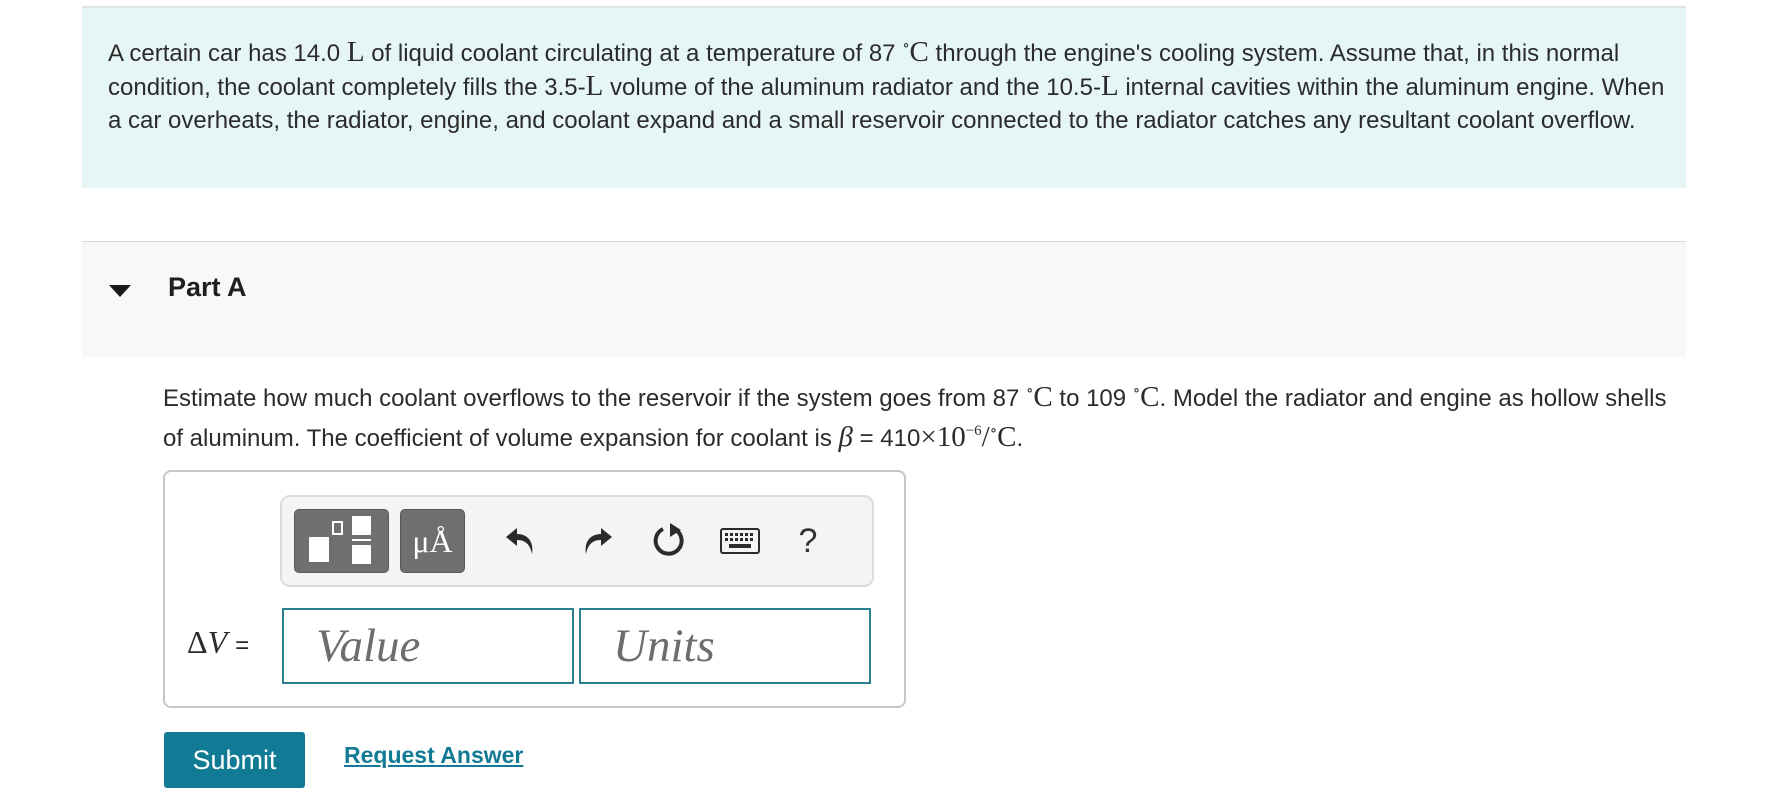  I want to click on part-title: Part A, so click(207, 287).